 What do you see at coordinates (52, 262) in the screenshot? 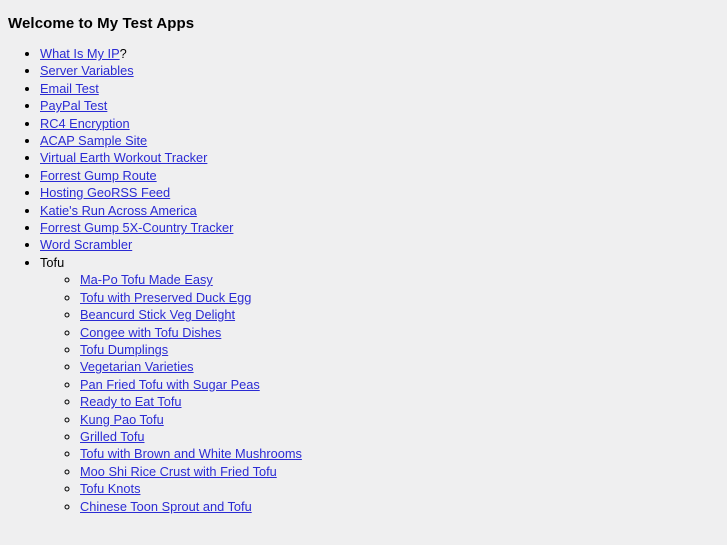
I see `list-item-label-tofu: Tofu` at bounding box center [52, 262].